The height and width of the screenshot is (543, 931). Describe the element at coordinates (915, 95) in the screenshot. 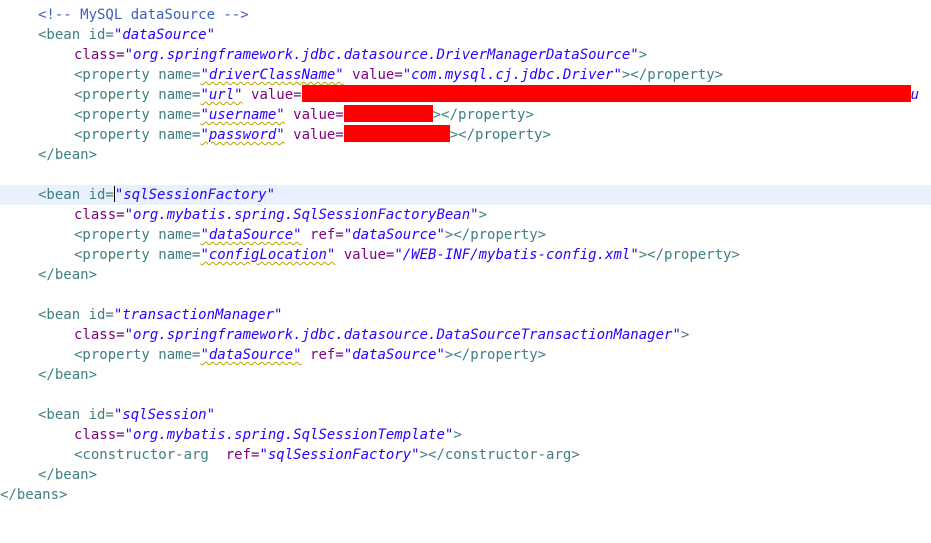

I see `url-overflow-char: u` at that location.